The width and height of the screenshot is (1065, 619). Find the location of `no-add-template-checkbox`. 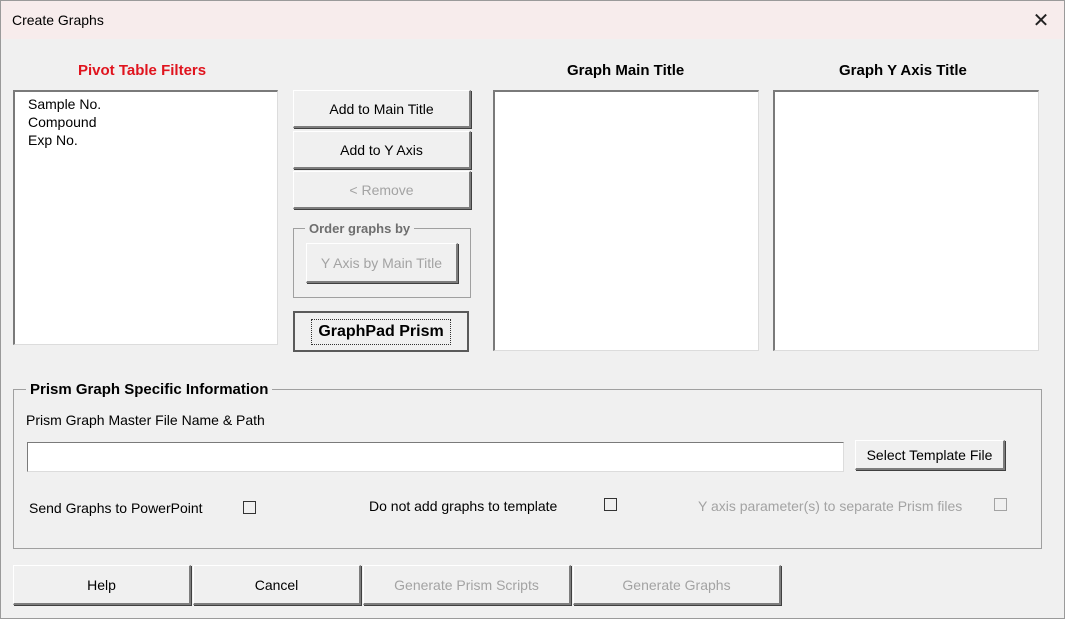

no-add-template-checkbox is located at coordinates (610, 504).